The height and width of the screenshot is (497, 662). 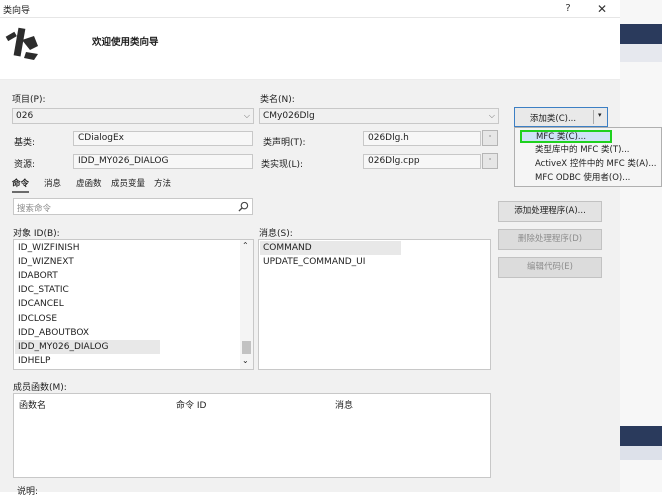 What do you see at coordinates (394, 161) in the screenshot?
I see `class-impl-value: 026Dlg.cpp` at bounding box center [394, 161].